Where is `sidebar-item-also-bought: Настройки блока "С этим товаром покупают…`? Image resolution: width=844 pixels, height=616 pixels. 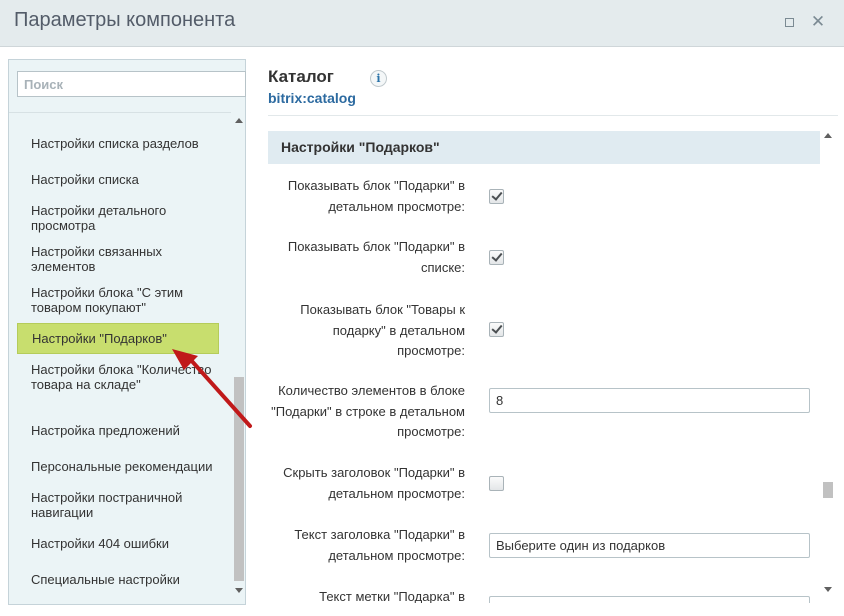 sidebar-item-also-bought: Настройки блока "С этим товаром покупают… is located at coordinates (118, 300).